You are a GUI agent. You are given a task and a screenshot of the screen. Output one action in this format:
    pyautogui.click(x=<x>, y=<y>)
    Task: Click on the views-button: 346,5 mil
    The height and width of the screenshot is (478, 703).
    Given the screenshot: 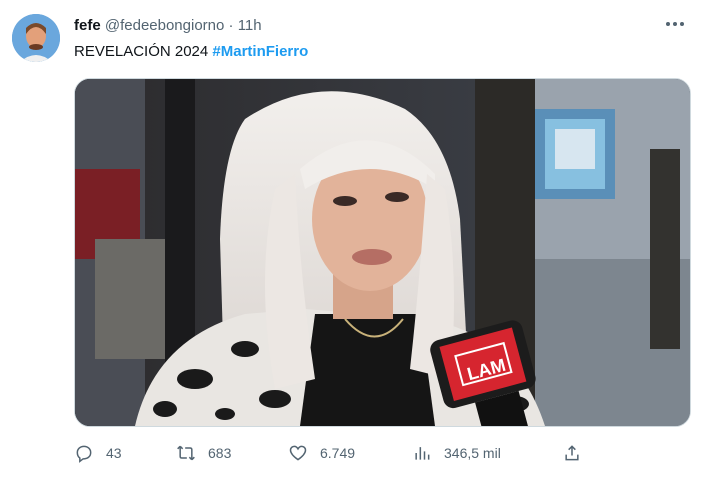 What is the action you would take?
    pyautogui.click(x=456, y=453)
    